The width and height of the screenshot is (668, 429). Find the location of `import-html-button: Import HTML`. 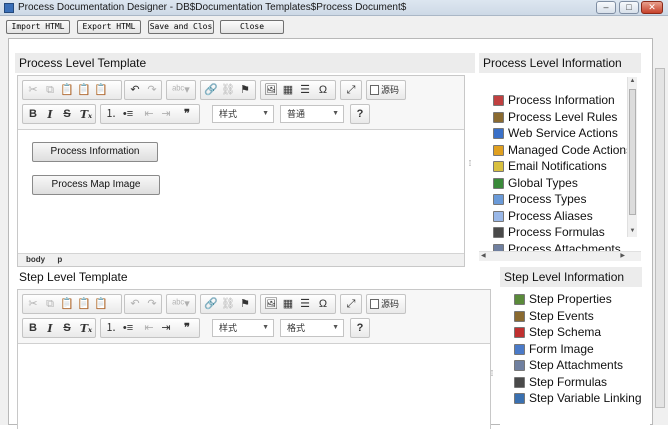

import-html-button: Import HTML is located at coordinates (38, 27).